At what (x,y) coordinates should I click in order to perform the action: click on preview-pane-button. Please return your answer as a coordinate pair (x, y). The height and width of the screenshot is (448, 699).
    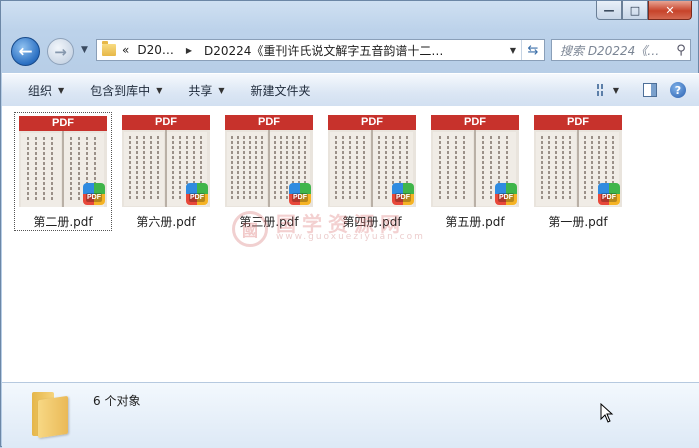
    Looking at the image, I should click on (650, 90).